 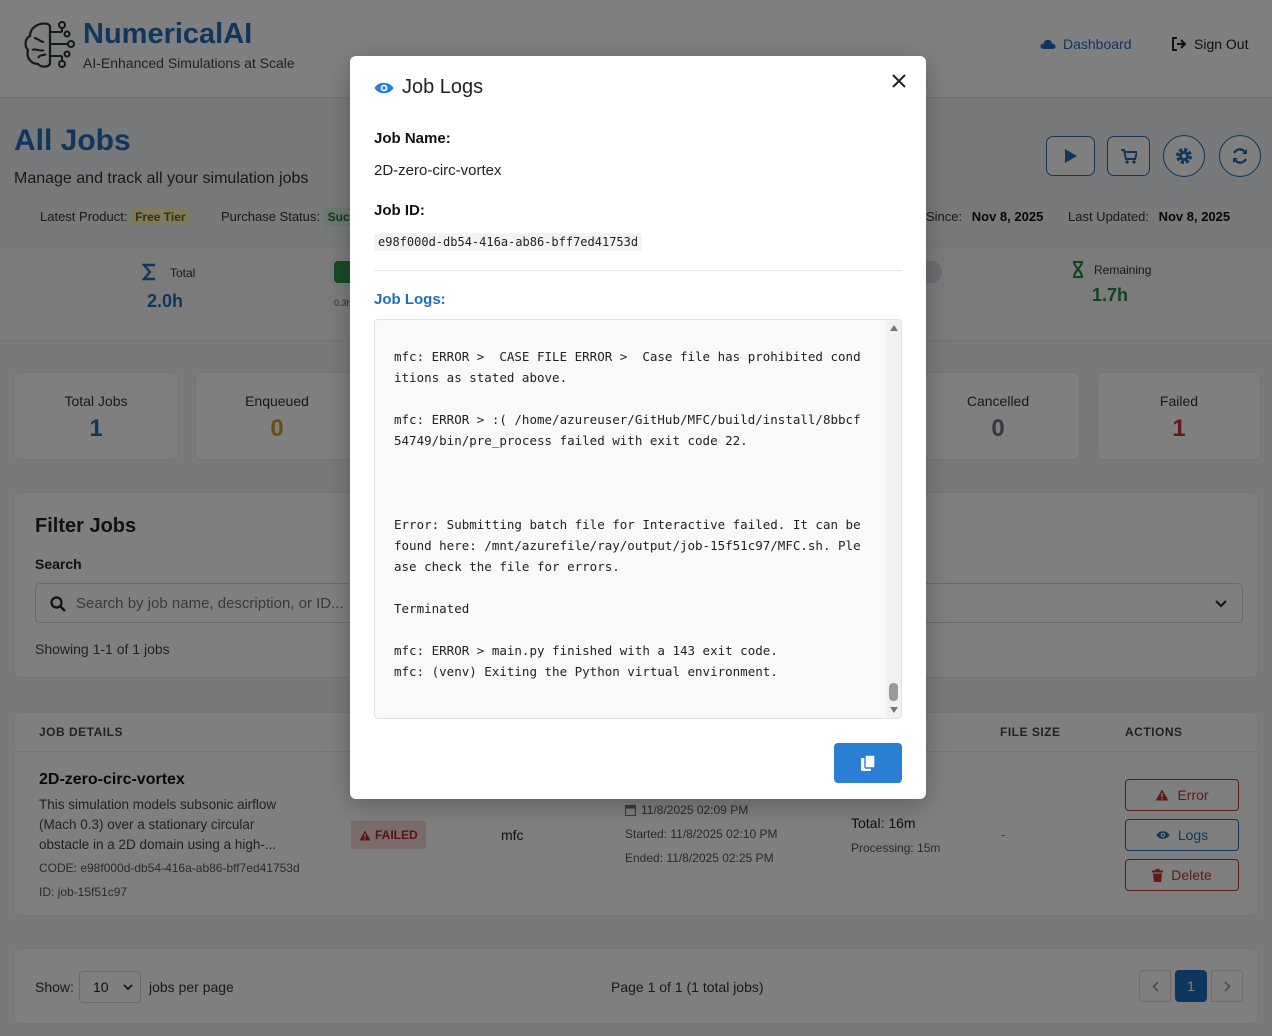 What do you see at coordinates (412, 138) in the screenshot?
I see `job-name-label: Job Name:` at bounding box center [412, 138].